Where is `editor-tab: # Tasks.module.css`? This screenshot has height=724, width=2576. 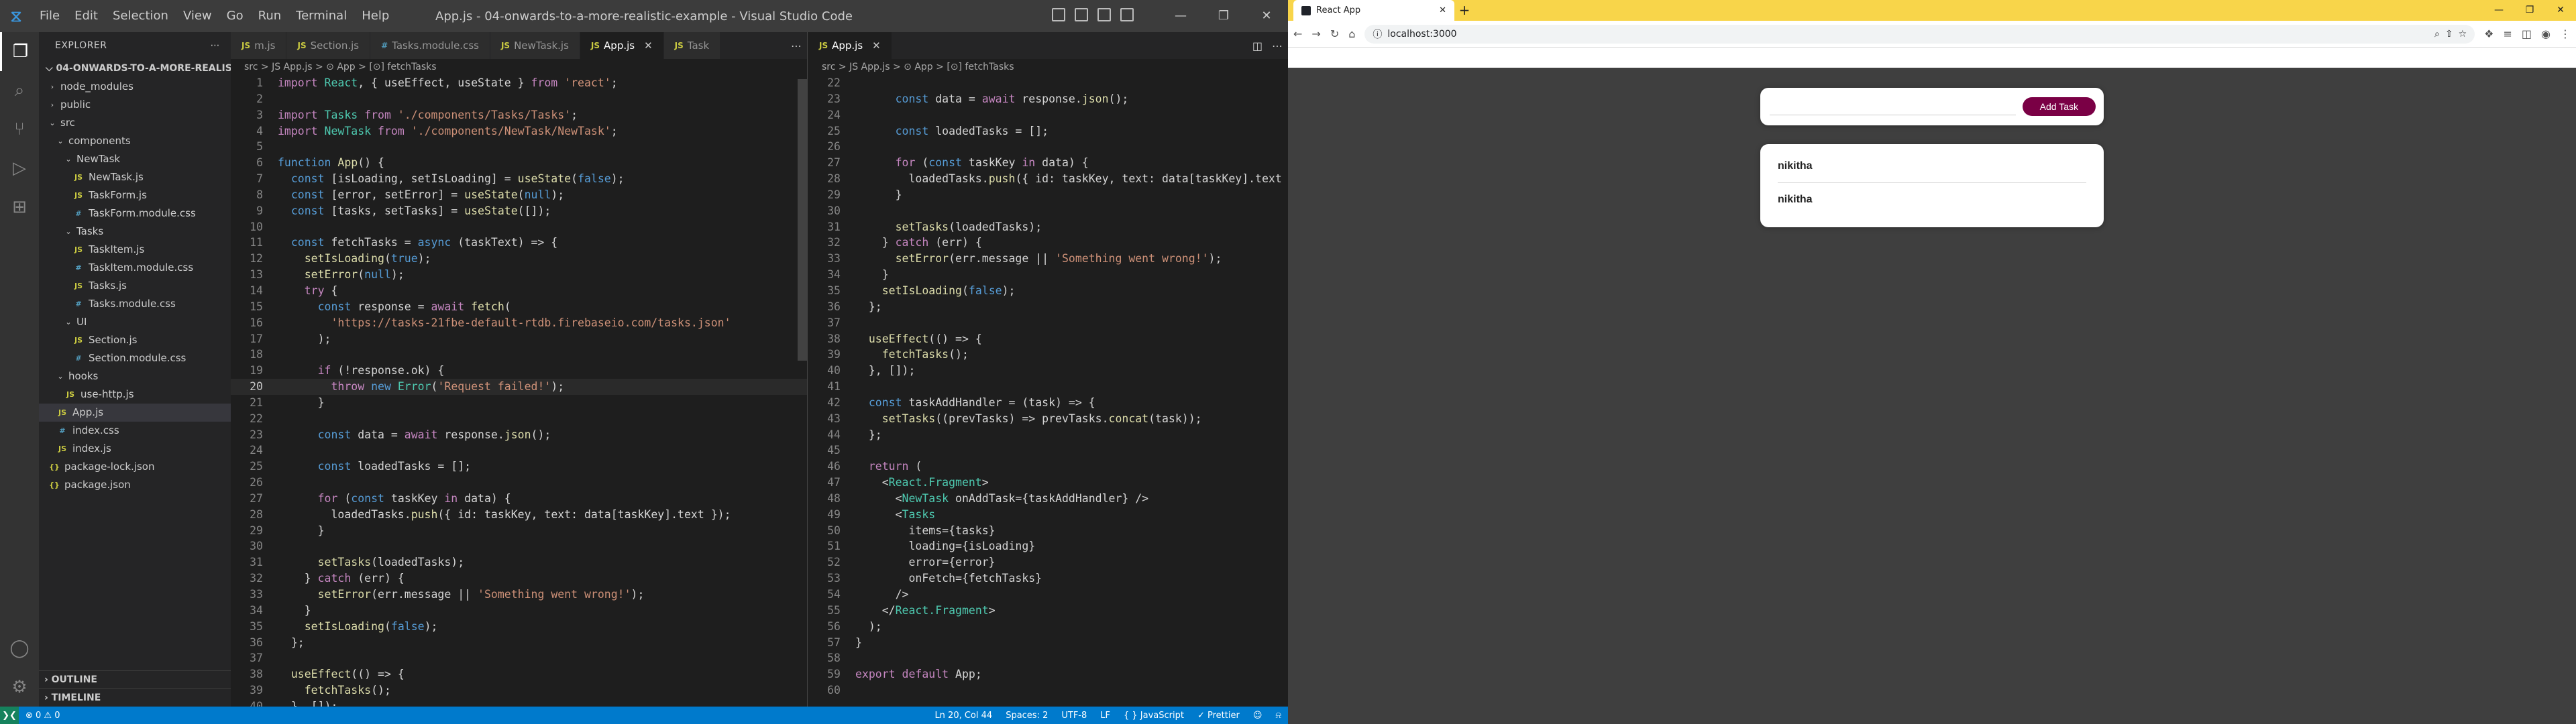
editor-tab: # Tasks.module.css is located at coordinates (430, 45).